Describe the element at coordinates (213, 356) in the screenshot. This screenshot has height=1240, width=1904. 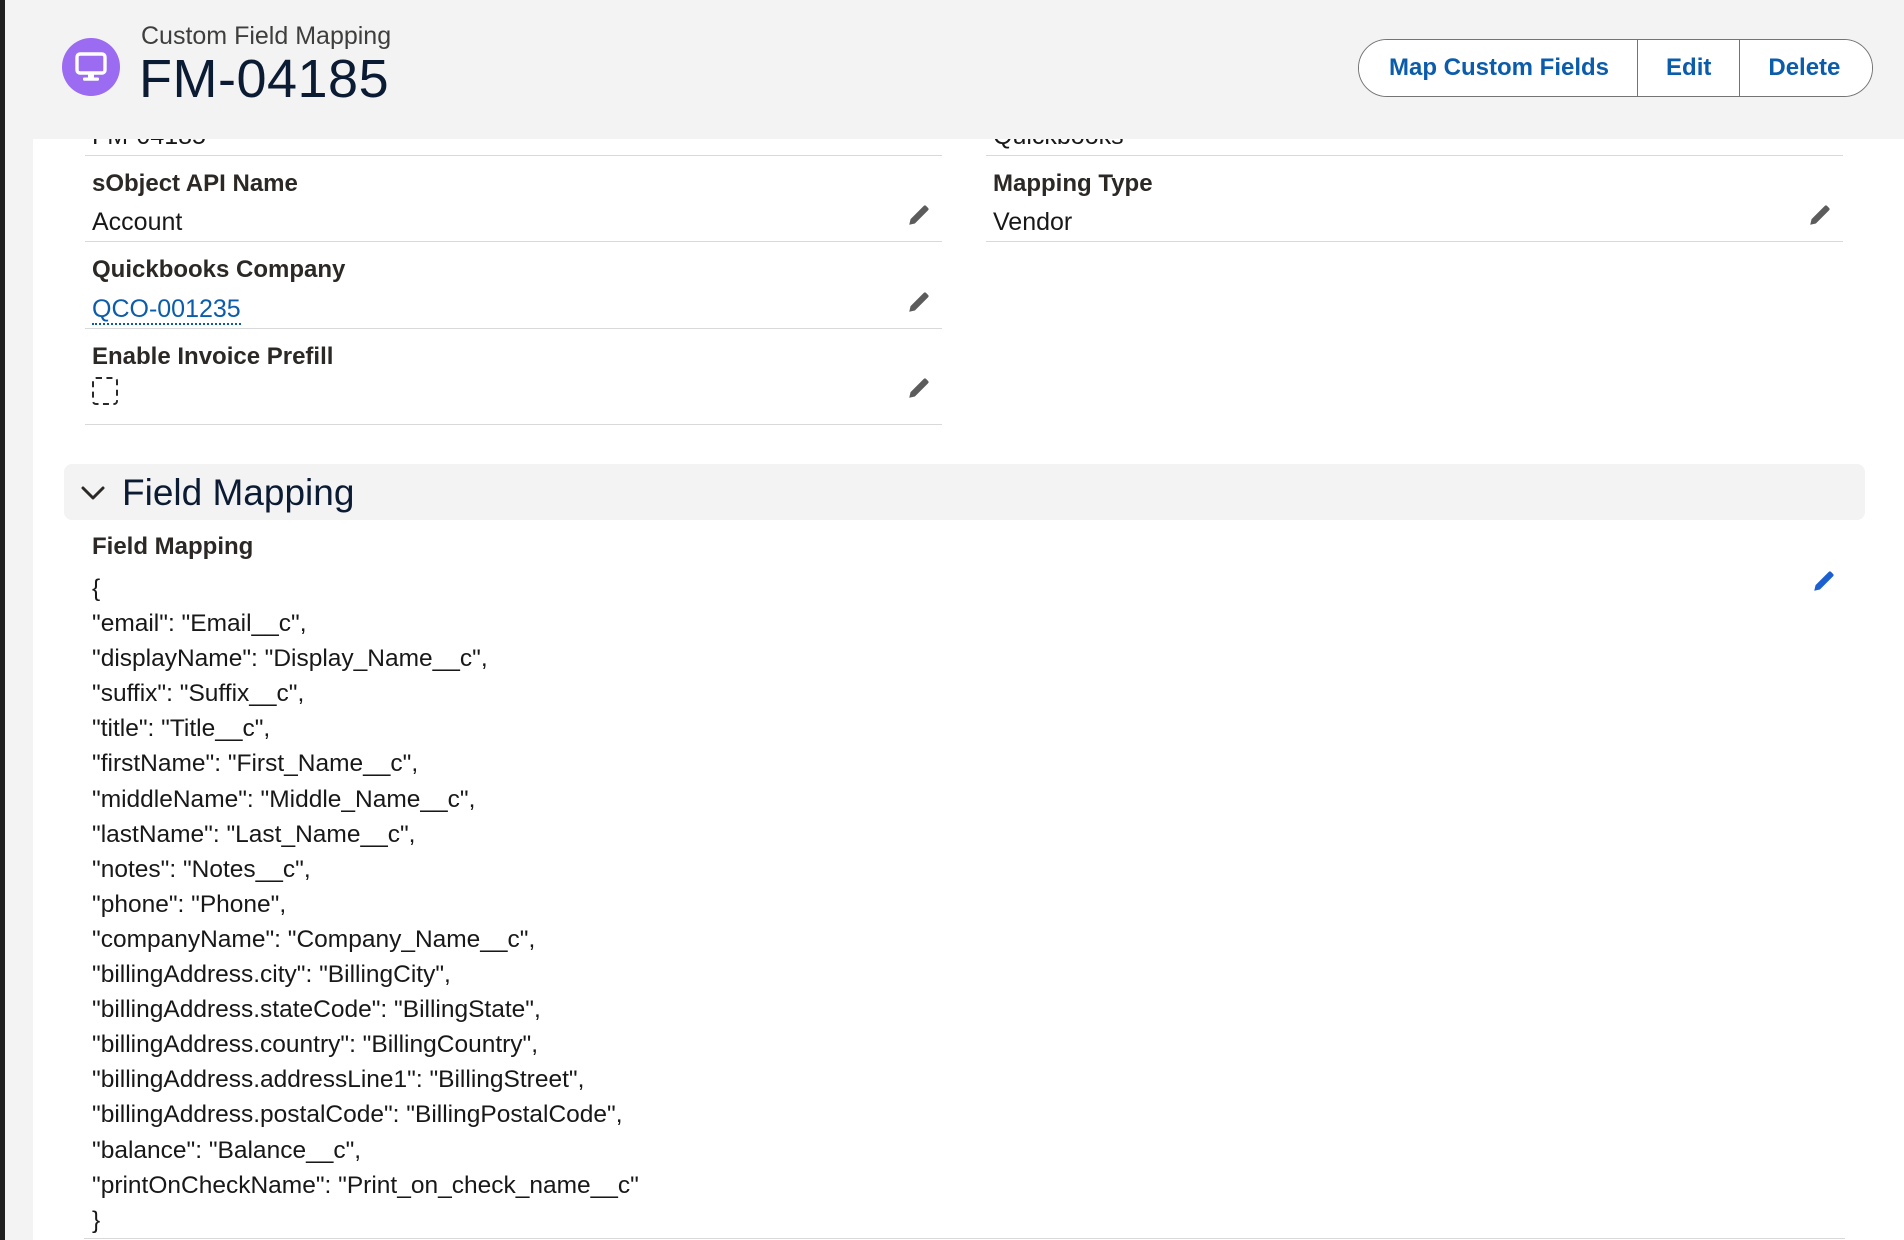
I see `field-label: Enable Invoice Prefill` at that location.